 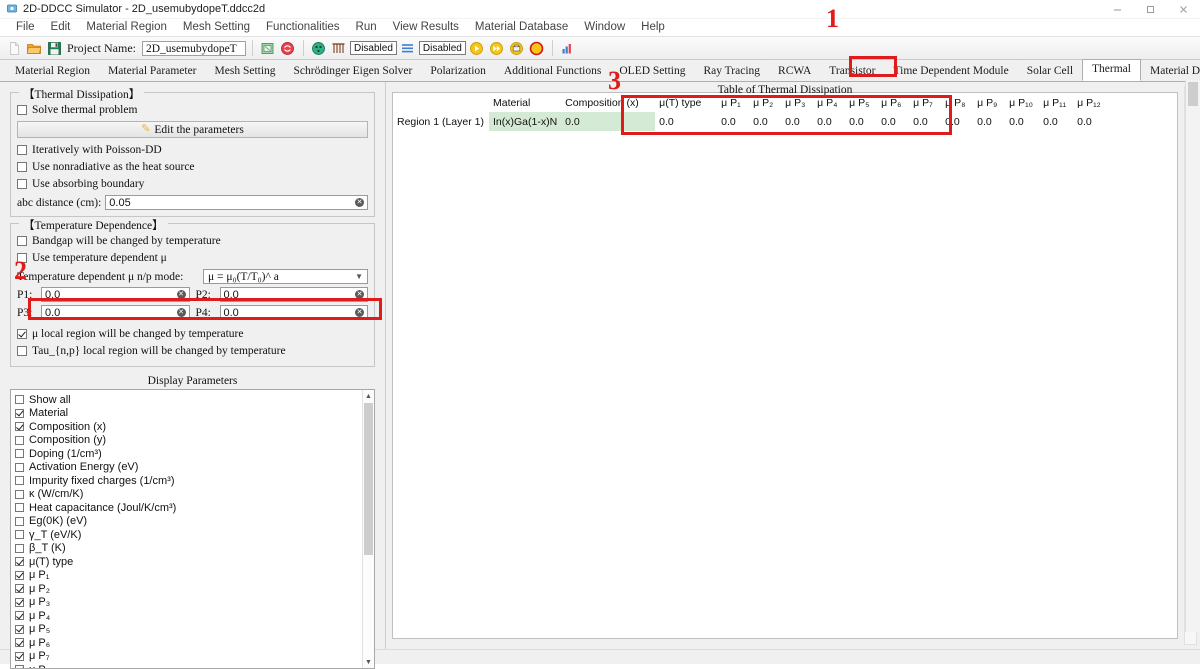 I want to click on mesh-disabled-indicator: Disabled, so click(x=373, y=48).